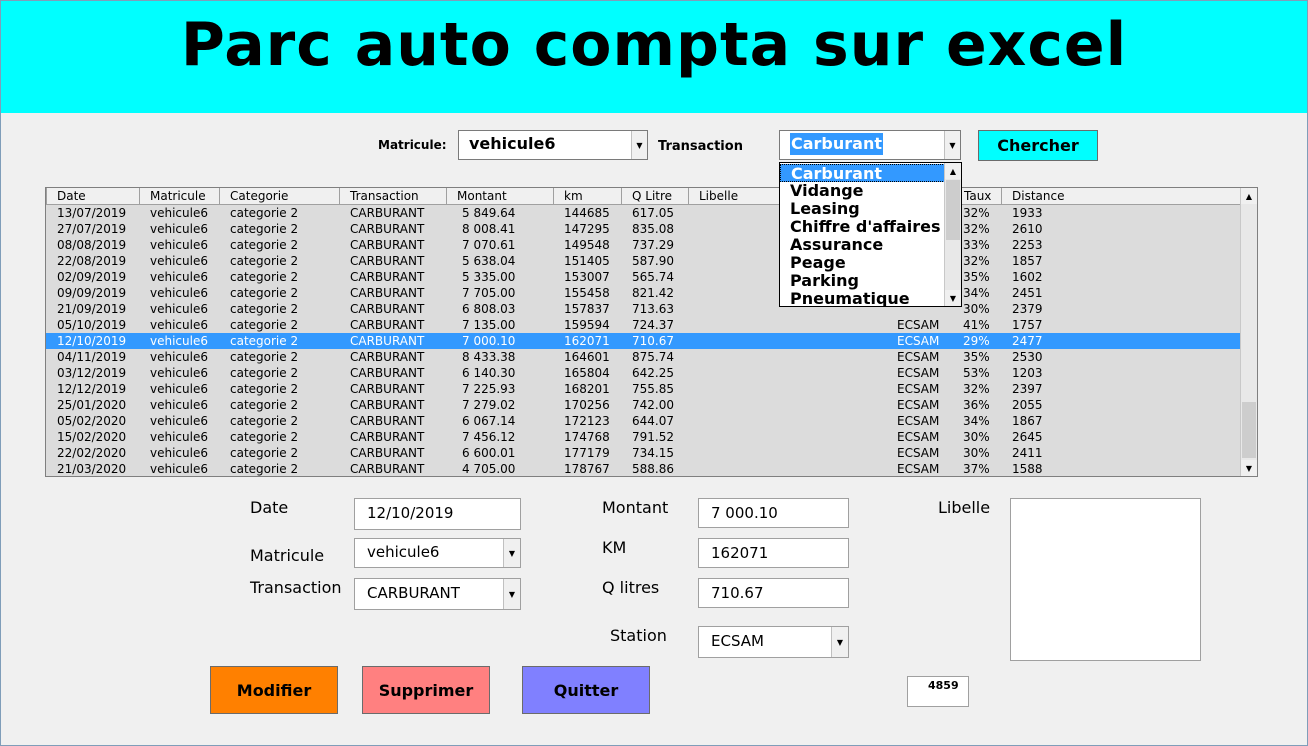  Describe the element at coordinates (489, 293) in the screenshot. I see `table-cell: 7 705.00` at that location.